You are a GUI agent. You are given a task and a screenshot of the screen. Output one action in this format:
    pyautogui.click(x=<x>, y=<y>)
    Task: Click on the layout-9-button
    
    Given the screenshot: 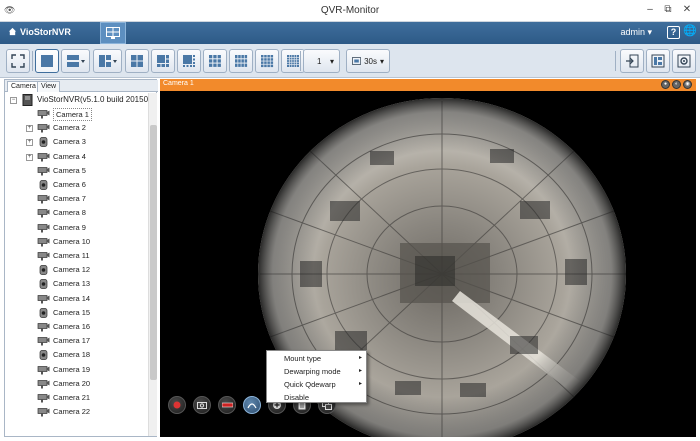 What is the action you would take?
    pyautogui.click(x=215, y=61)
    